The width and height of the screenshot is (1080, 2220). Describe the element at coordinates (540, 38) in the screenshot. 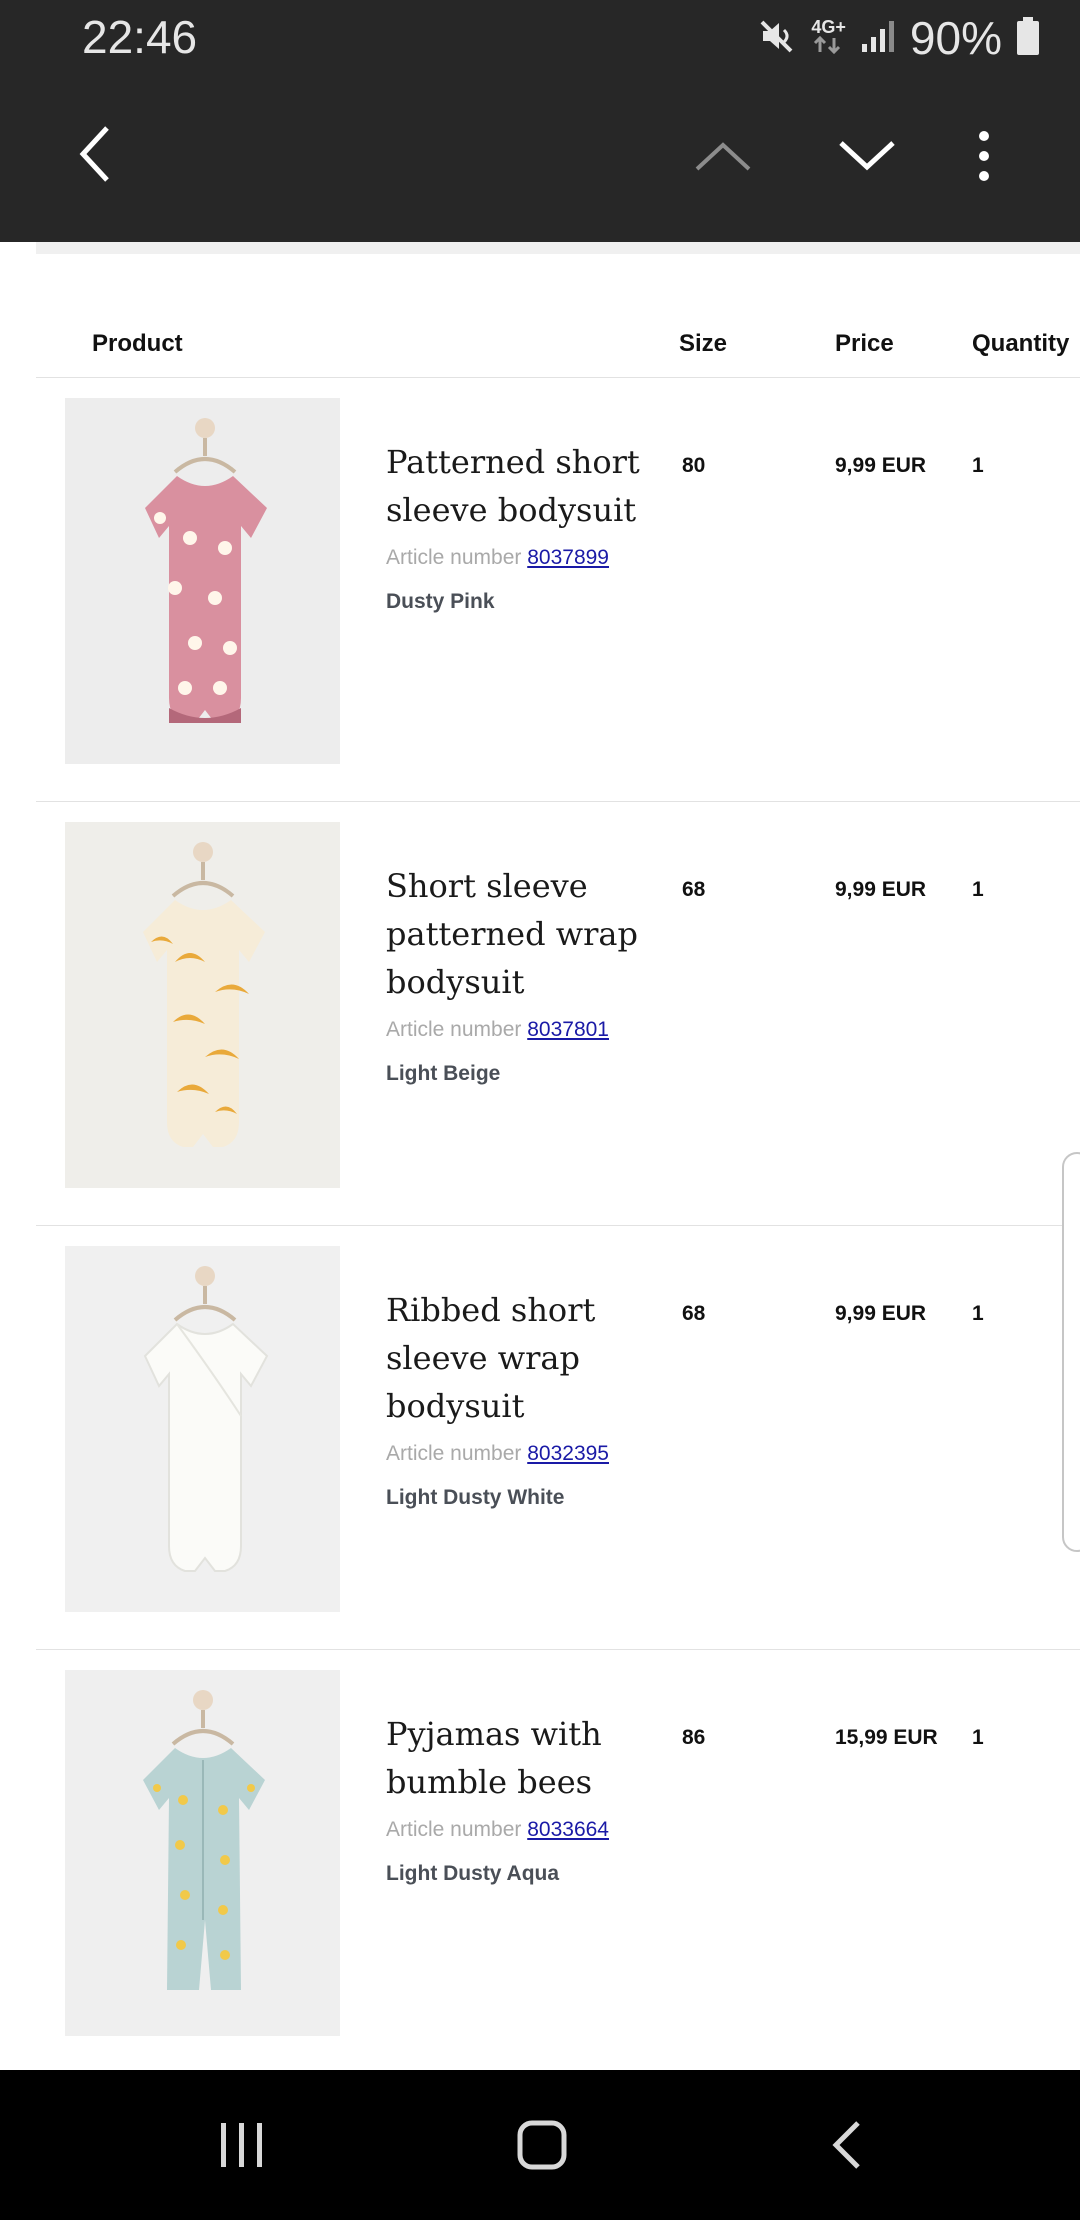

I see `status-bar: 22:46 4G+ 90%` at that location.